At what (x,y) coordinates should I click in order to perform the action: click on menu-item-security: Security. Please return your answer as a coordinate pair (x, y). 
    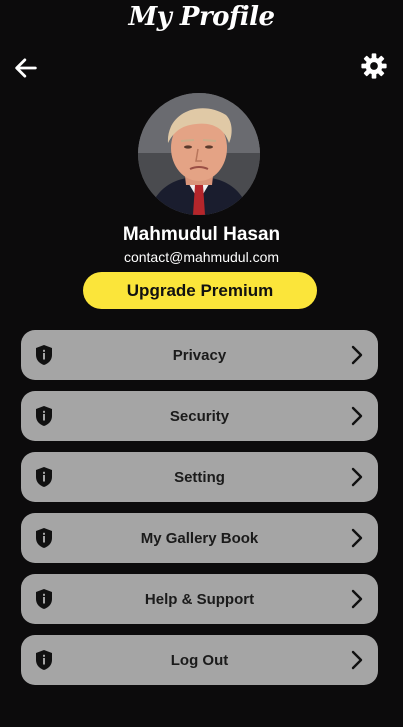
    Looking at the image, I should click on (199, 416).